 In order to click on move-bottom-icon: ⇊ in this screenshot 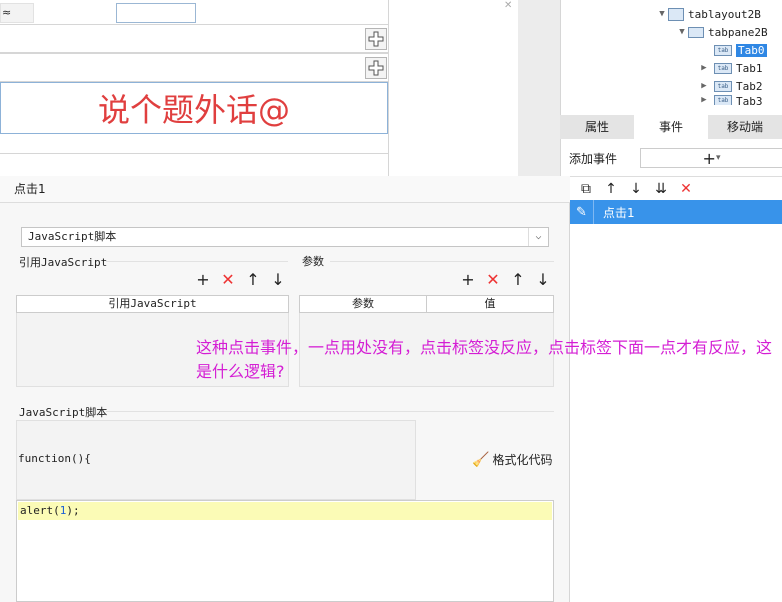, I will do `click(661, 189)`.